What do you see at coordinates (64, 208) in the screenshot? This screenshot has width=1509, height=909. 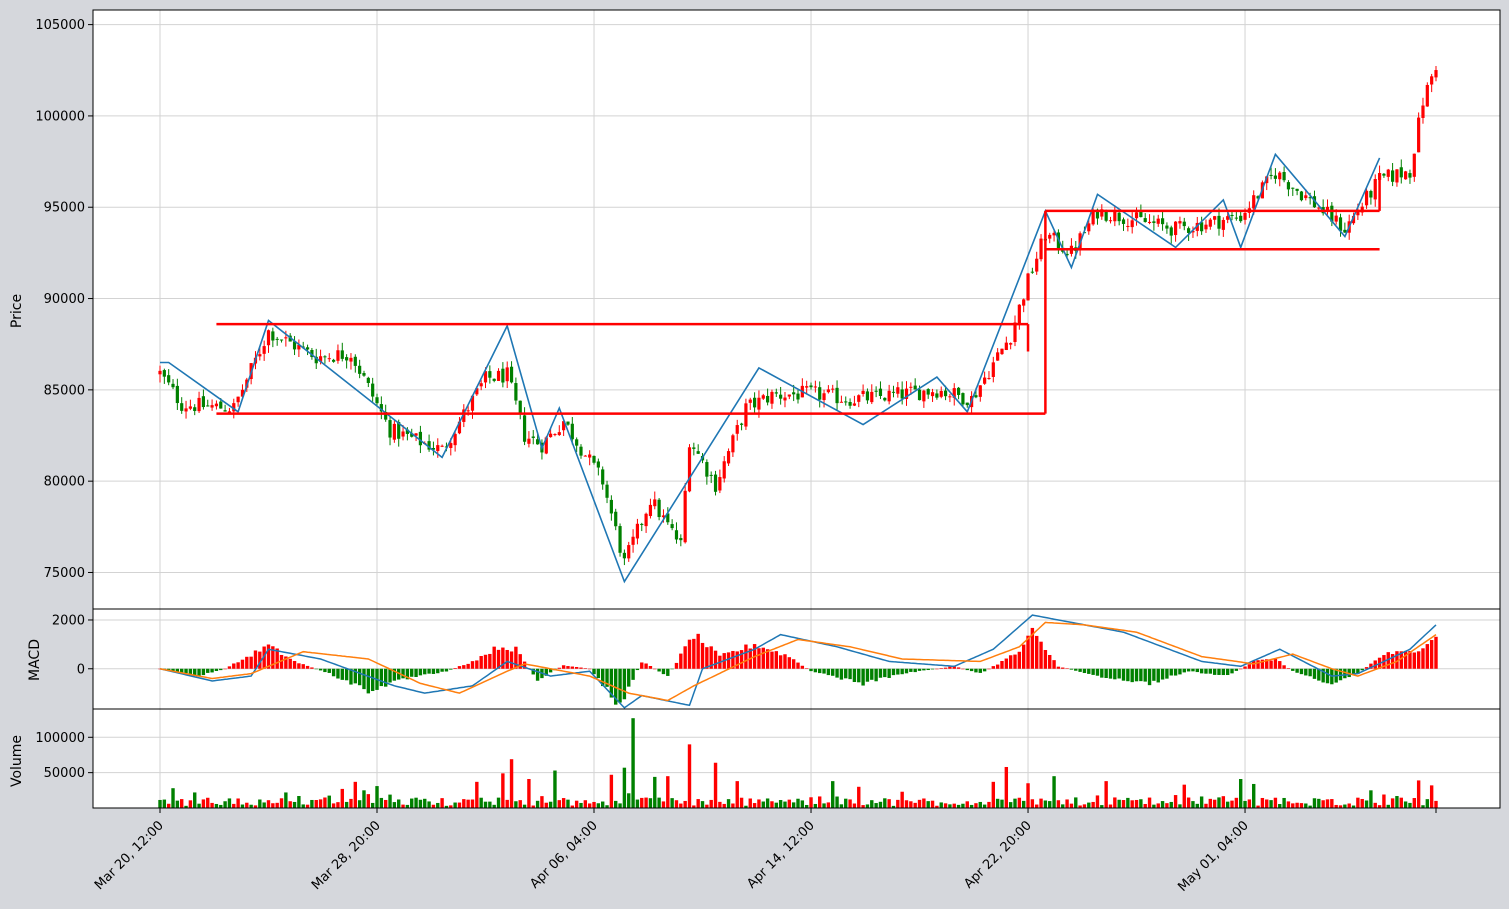 I see `price-tick-label: 95000` at bounding box center [64, 208].